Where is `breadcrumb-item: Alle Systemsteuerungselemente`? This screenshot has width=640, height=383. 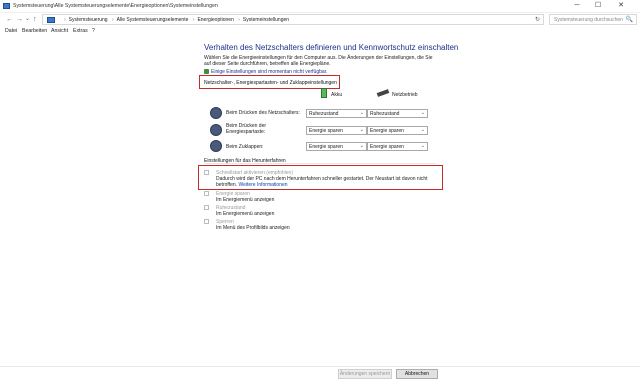
breadcrumb-item: Alle Systemsteuerungselemente is located at coordinates (153, 20).